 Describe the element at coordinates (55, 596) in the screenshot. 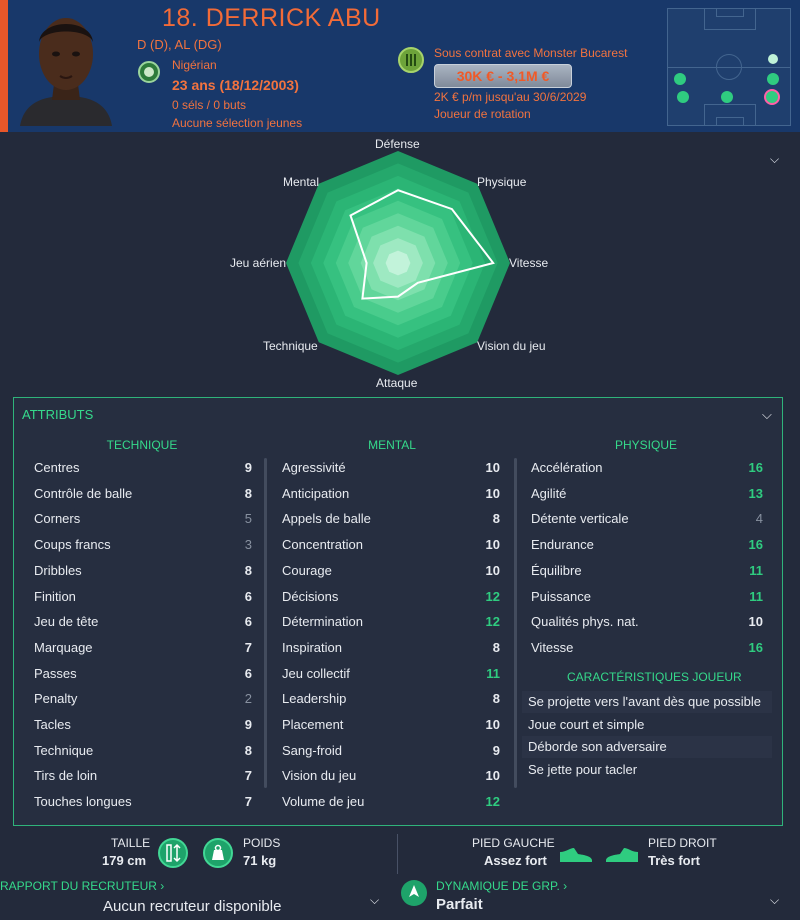

I see `attribute-label: Finition` at that location.